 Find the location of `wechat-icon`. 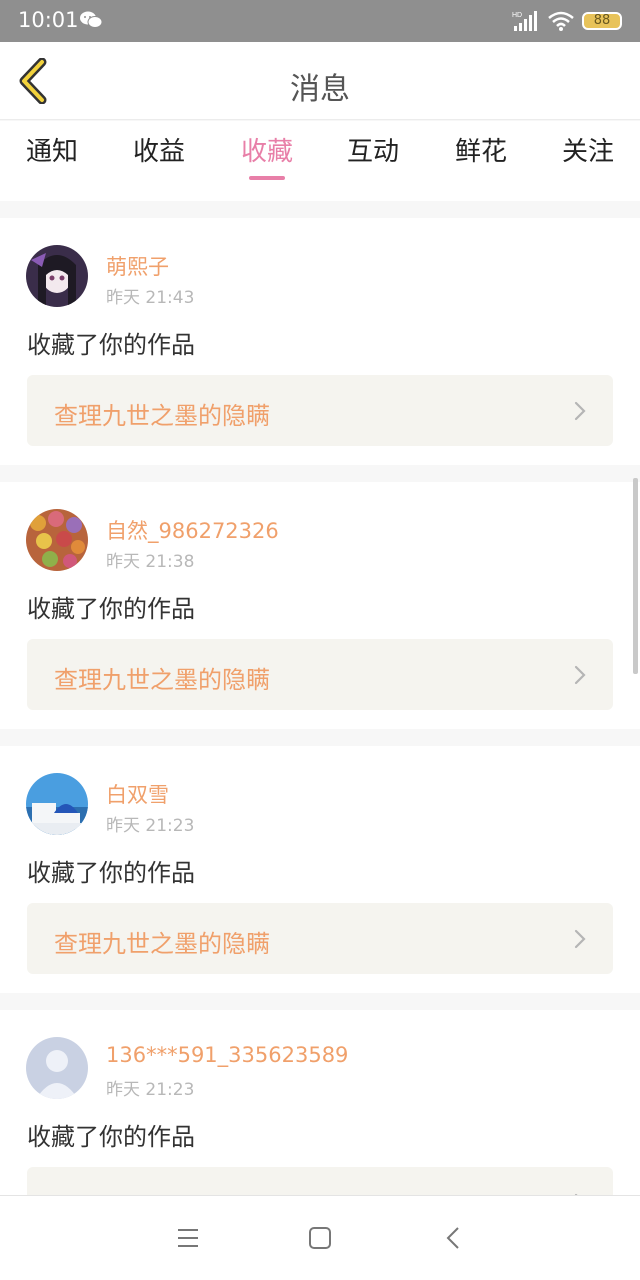

wechat-icon is located at coordinates (91, 19).